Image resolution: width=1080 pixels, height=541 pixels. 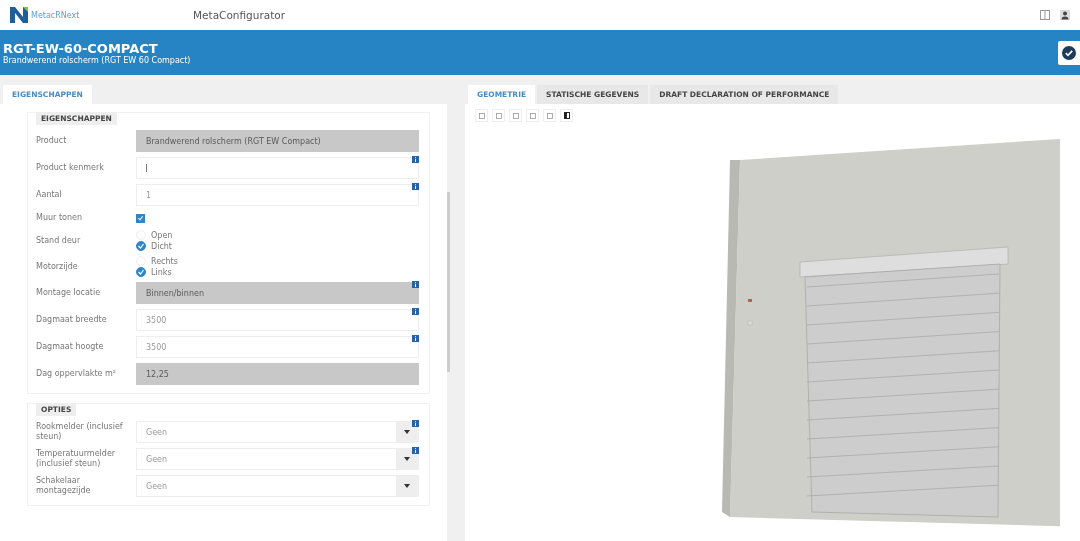 I want to click on window-icon, so click(x=1045, y=15).